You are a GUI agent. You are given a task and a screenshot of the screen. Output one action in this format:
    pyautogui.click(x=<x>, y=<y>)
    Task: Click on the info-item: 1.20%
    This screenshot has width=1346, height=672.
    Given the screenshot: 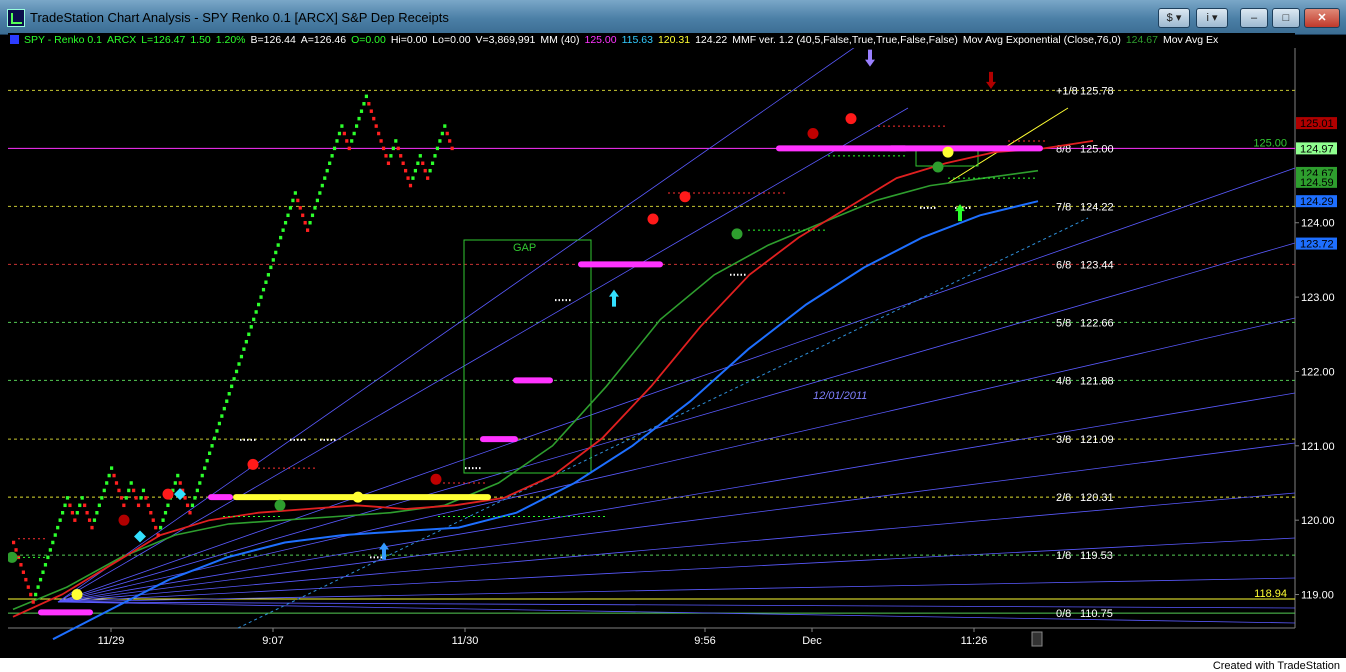 What is the action you would take?
    pyautogui.click(x=230, y=40)
    